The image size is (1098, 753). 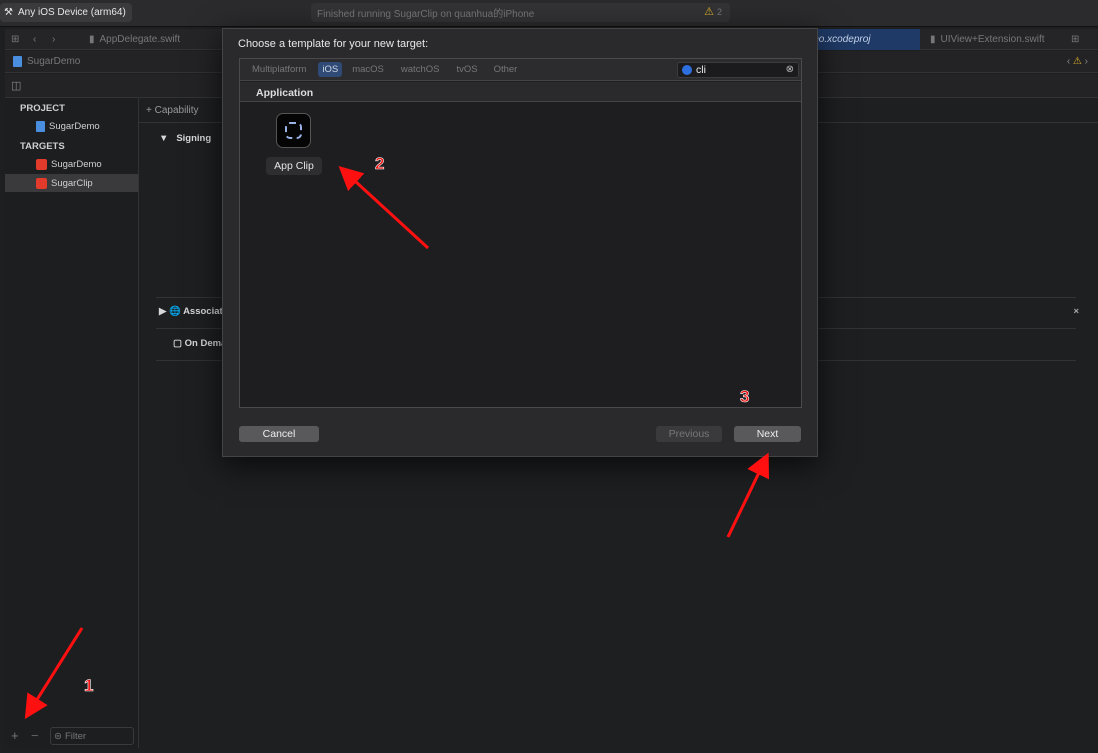 I want to click on annotation-2: 2, so click(x=380, y=164).